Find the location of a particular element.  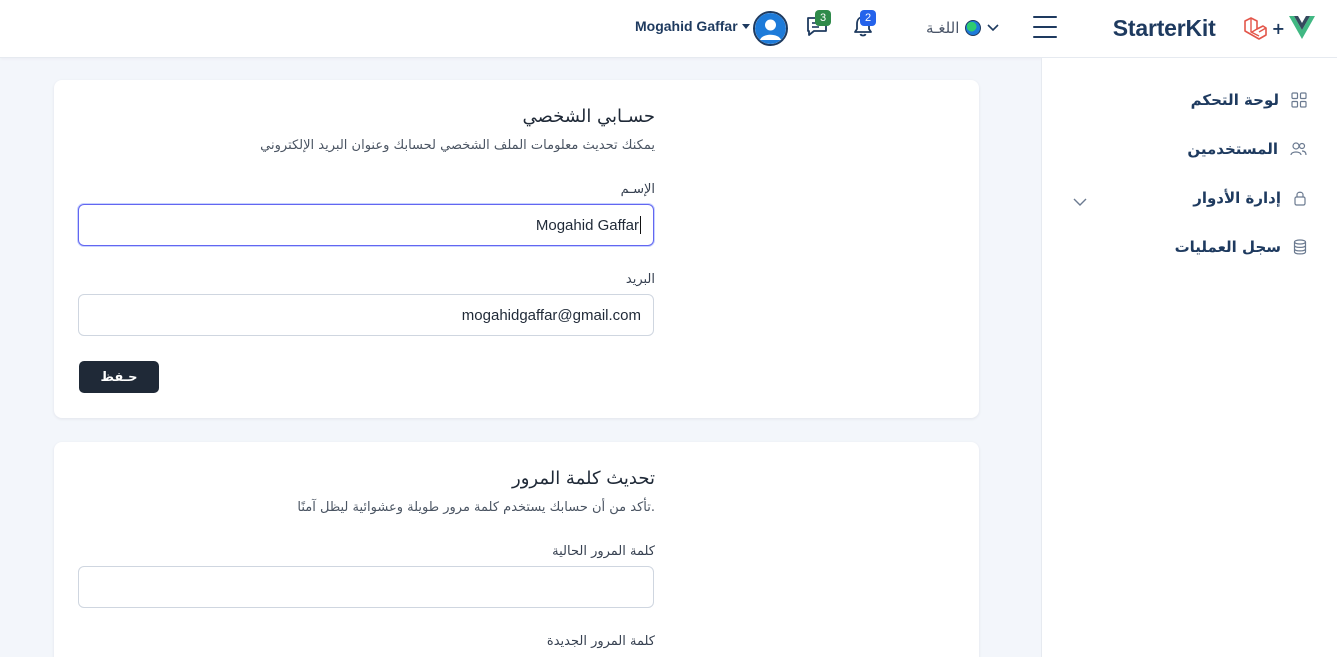

users-icon is located at coordinates (1298, 149).